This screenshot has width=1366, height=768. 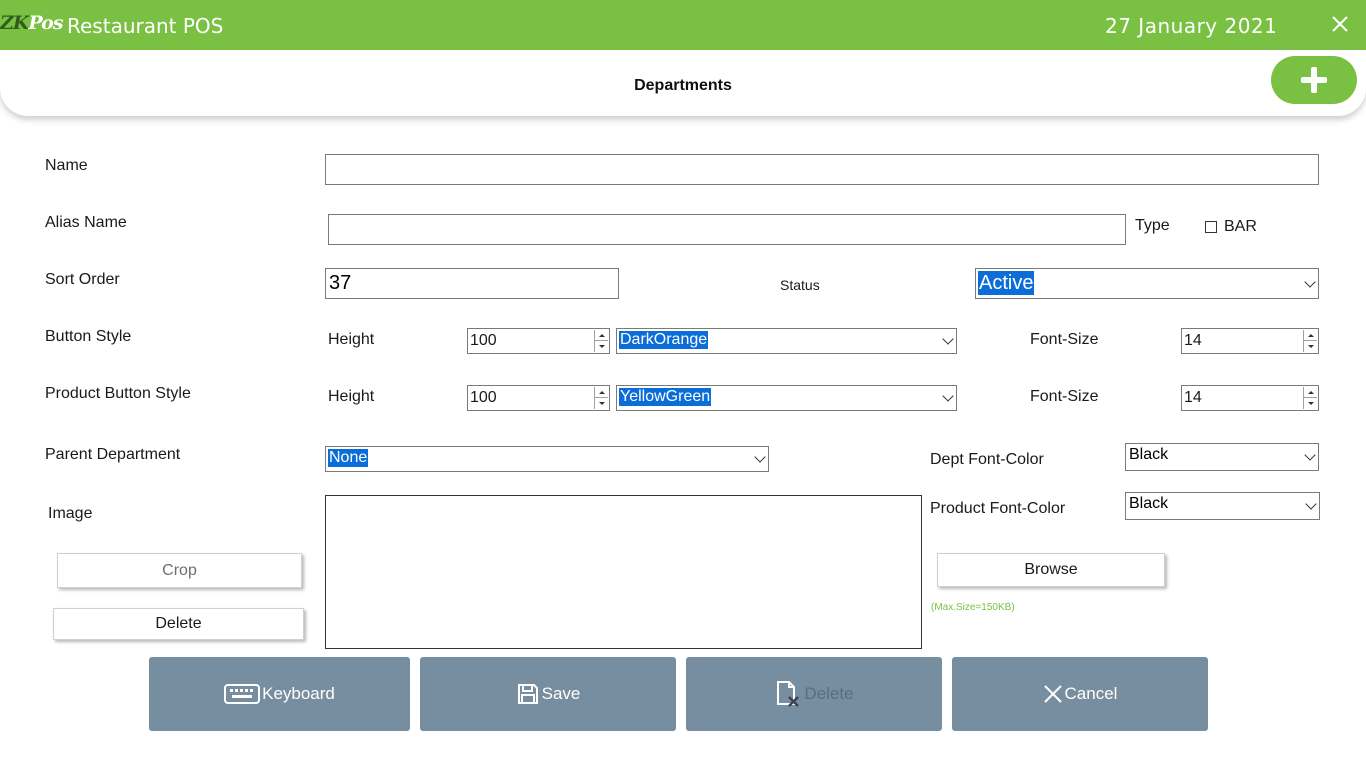 What do you see at coordinates (561, 693) in the screenshot?
I see `save-button-label: Save` at bounding box center [561, 693].